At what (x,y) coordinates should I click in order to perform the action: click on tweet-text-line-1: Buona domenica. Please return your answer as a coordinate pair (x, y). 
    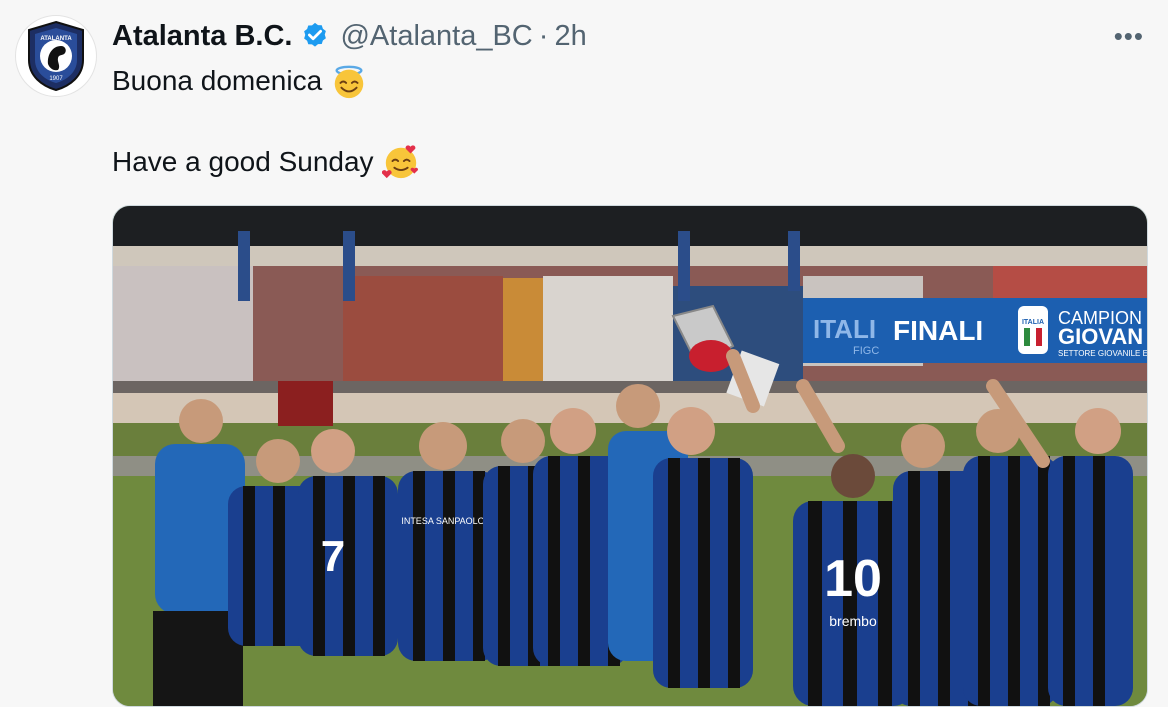
    Looking at the image, I should click on (240, 81).